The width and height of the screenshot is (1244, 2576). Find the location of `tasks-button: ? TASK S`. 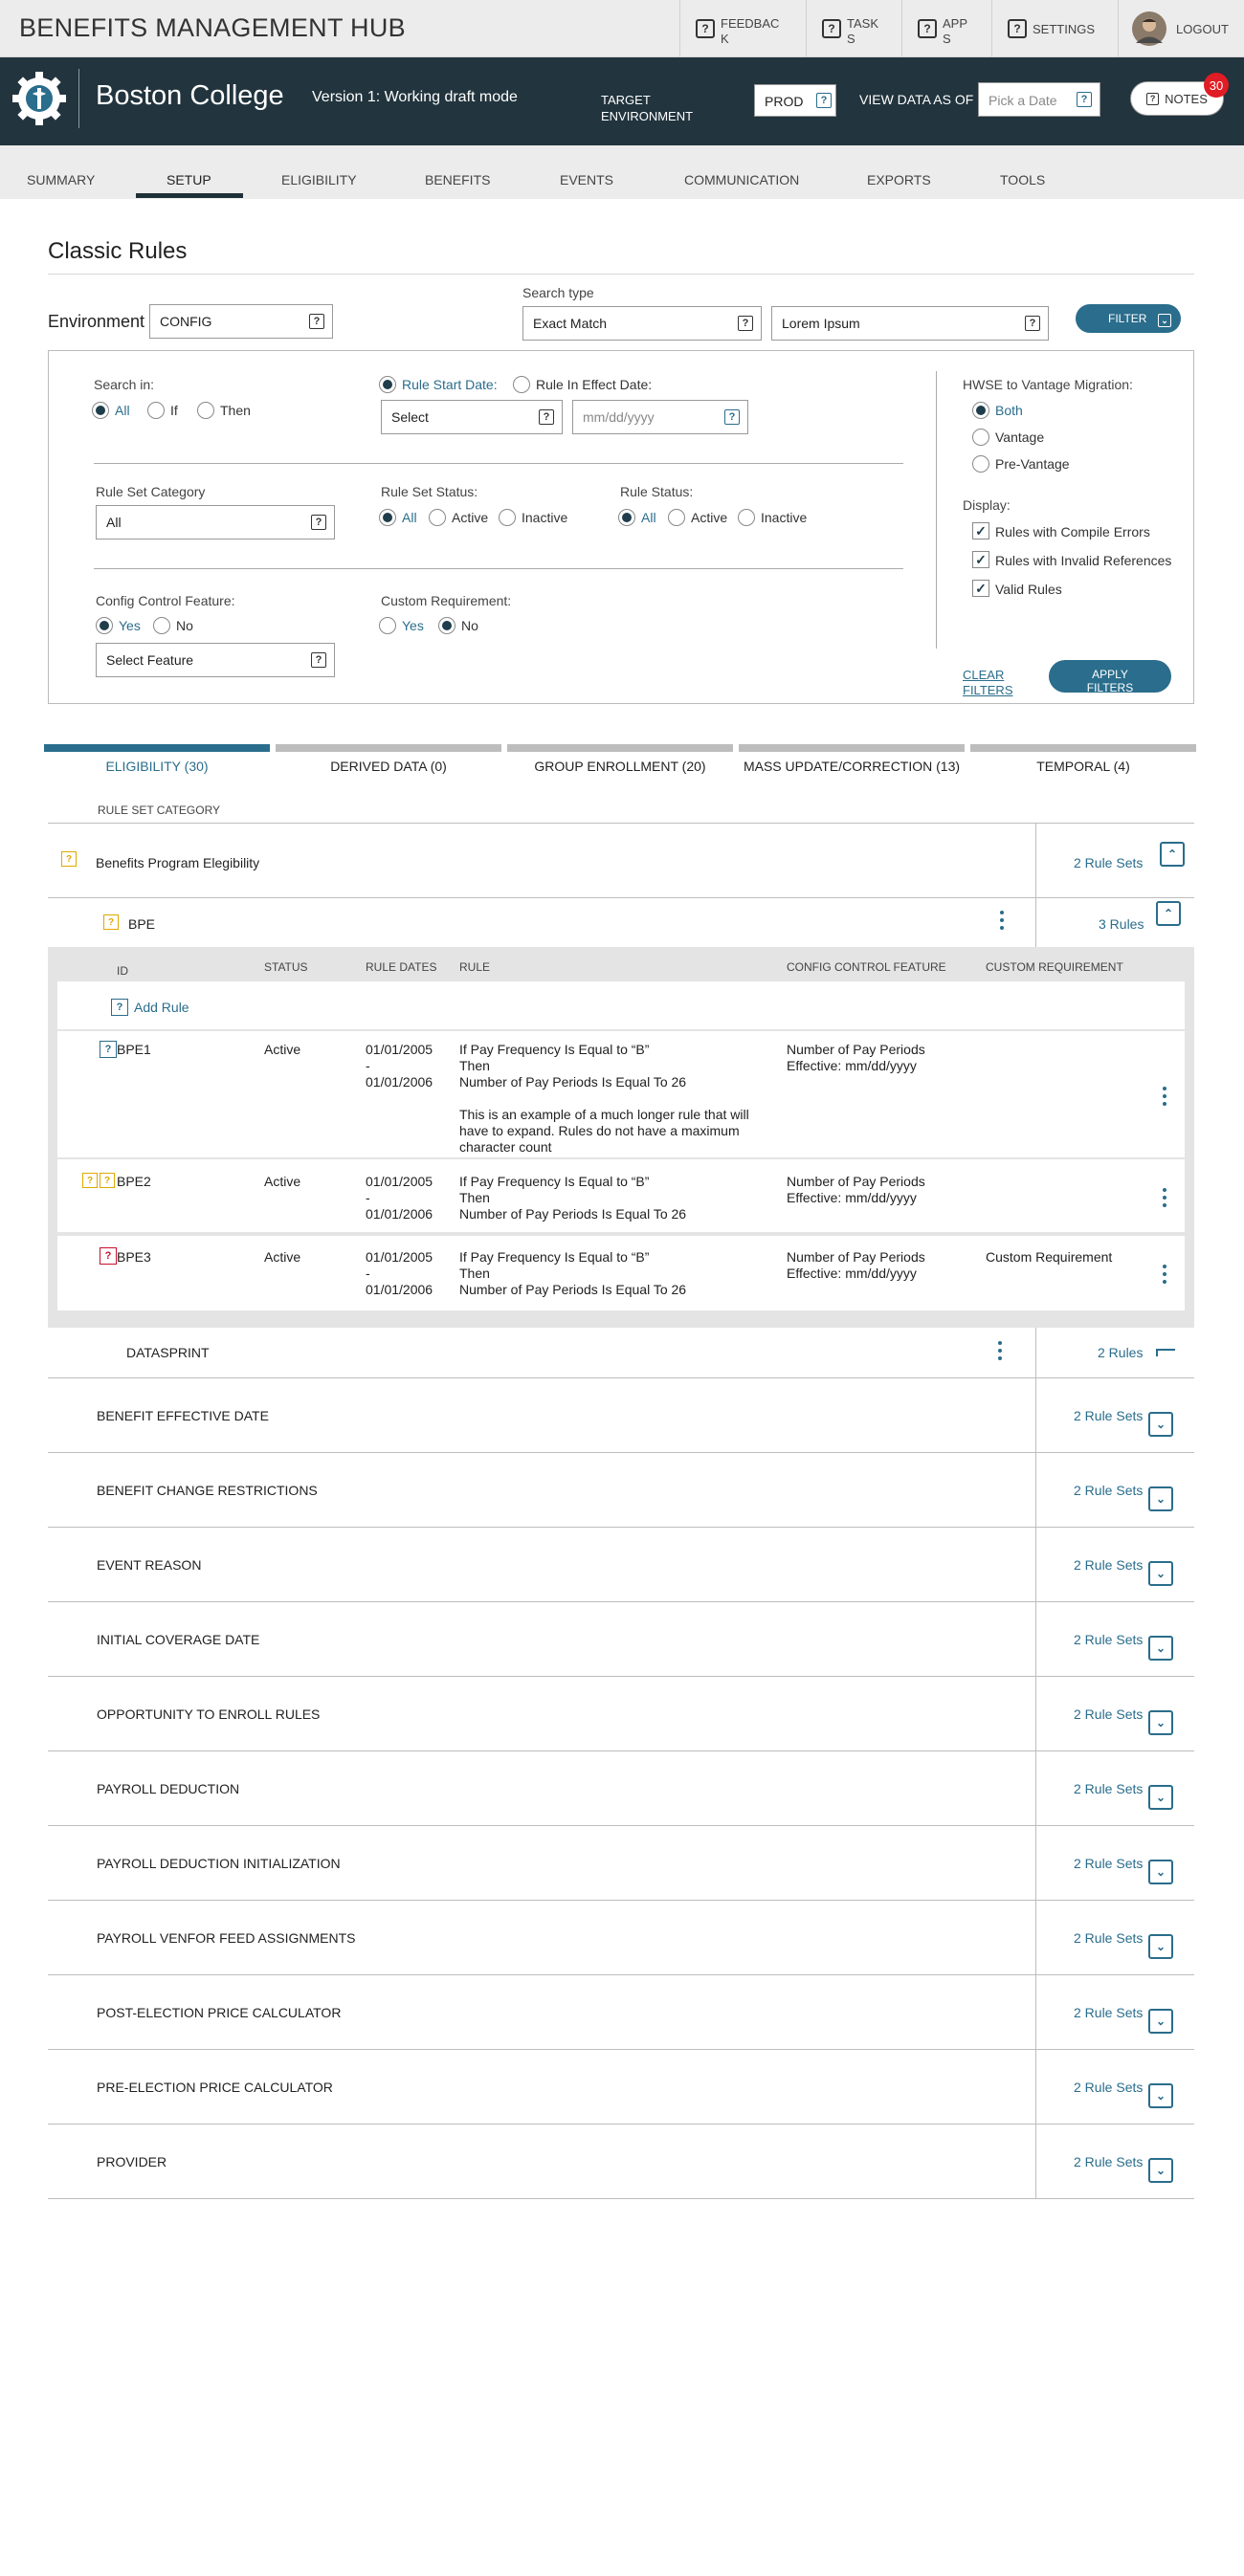

tasks-button: ? TASK S is located at coordinates (853, 28).